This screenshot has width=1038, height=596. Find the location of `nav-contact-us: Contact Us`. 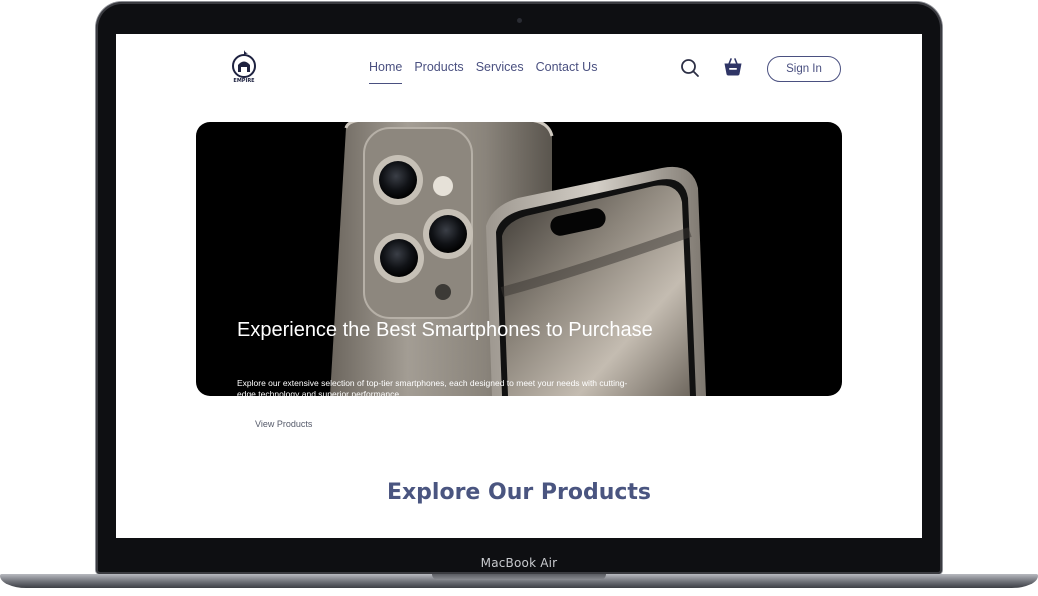

nav-contact-us: Contact Us is located at coordinates (567, 70).